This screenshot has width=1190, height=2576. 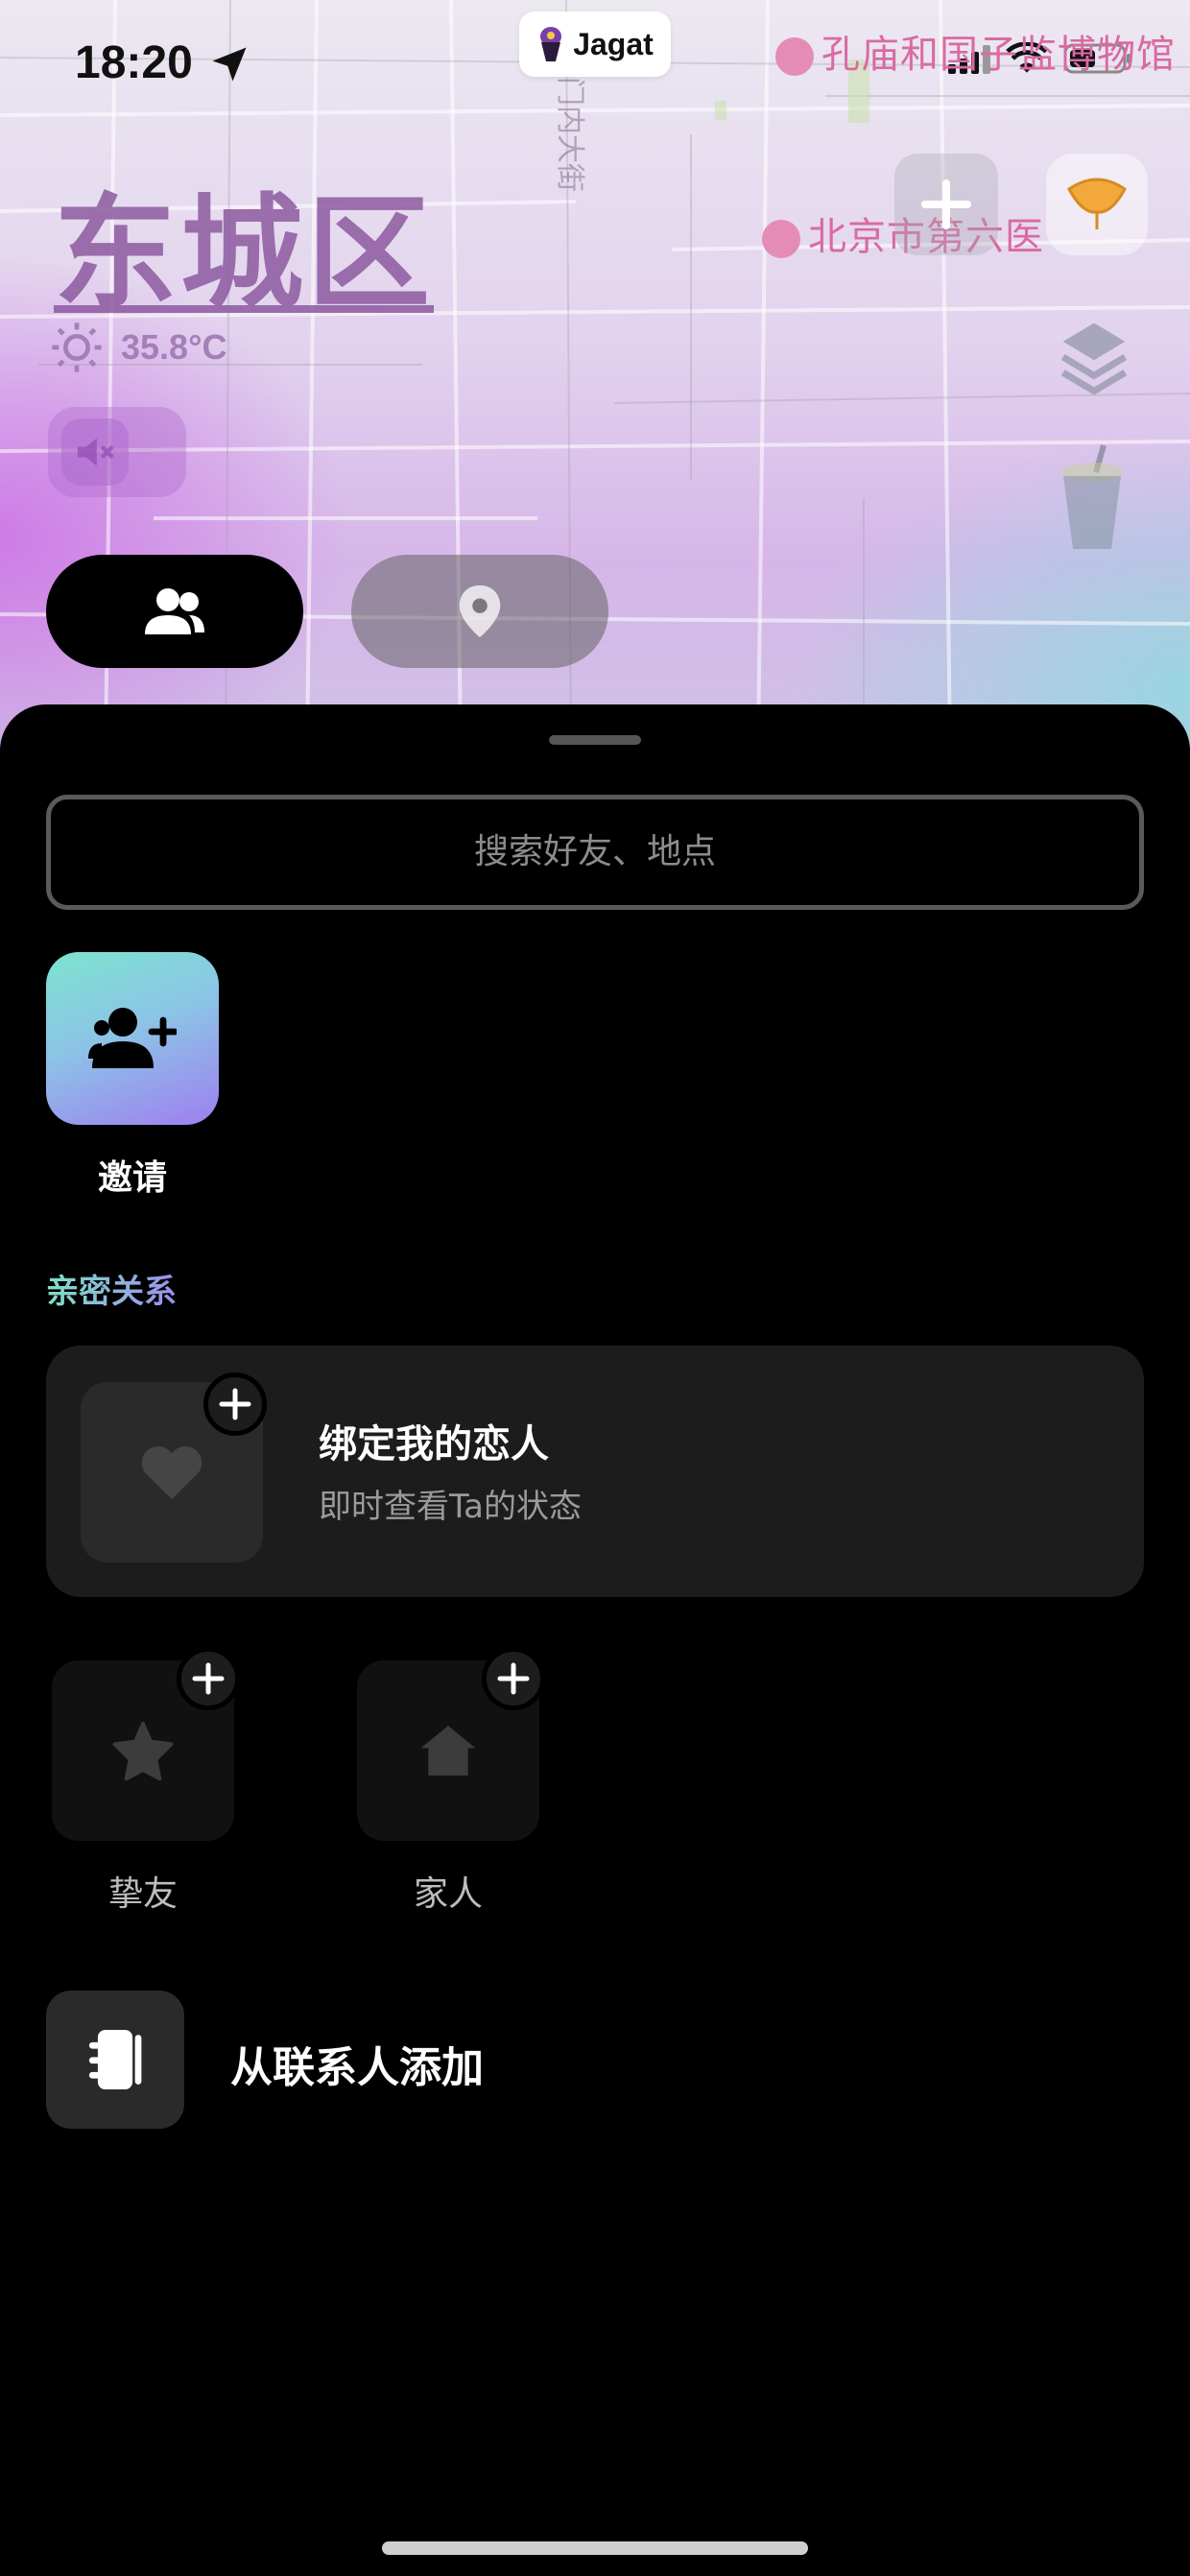 What do you see at coordinates (1094, 357) in the screenshot?
I see `layers-icon` at bounding box center [1094, 357].